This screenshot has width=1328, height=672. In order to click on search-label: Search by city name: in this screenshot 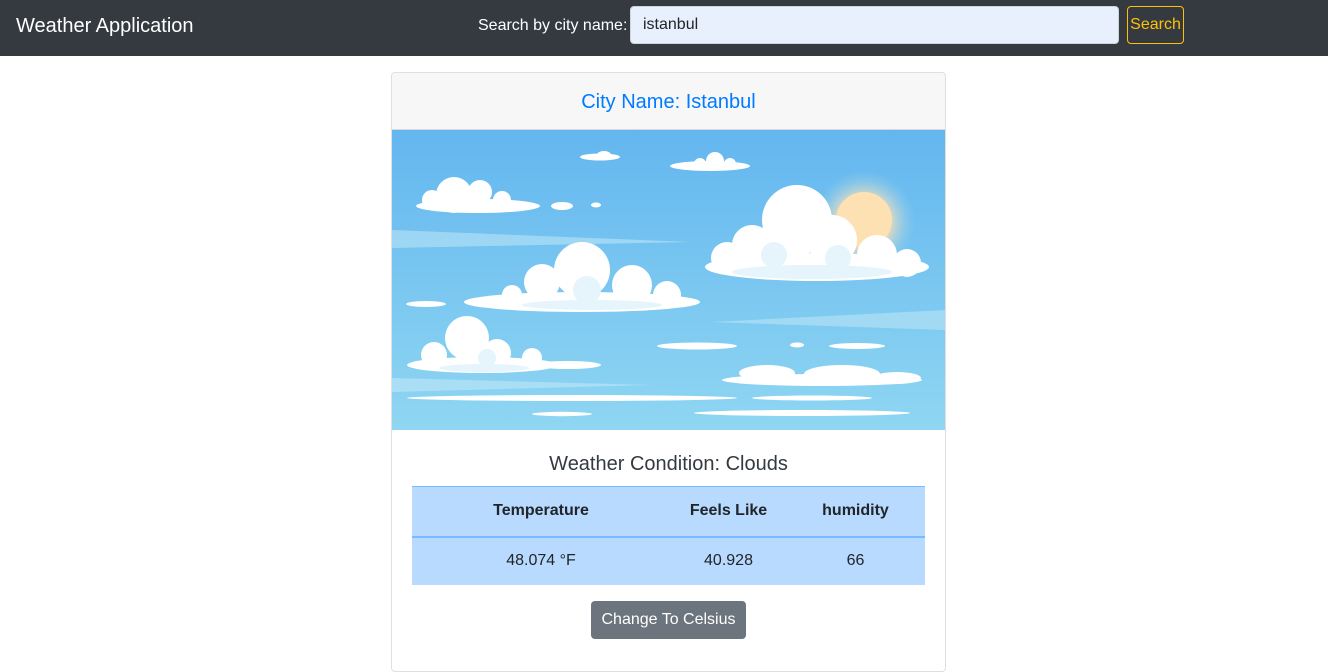, I will do `click(553, 25)`.